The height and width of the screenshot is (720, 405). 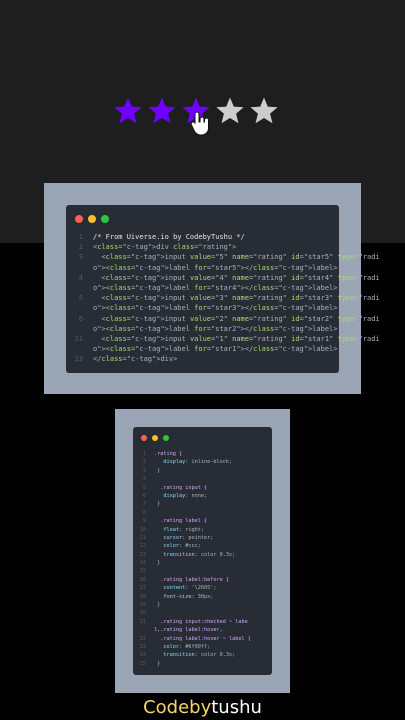 What do you see at coordinates (190, 588) in the screenshot?
I see `code-text: content: '\2605';` at bounding box center [190, 588].